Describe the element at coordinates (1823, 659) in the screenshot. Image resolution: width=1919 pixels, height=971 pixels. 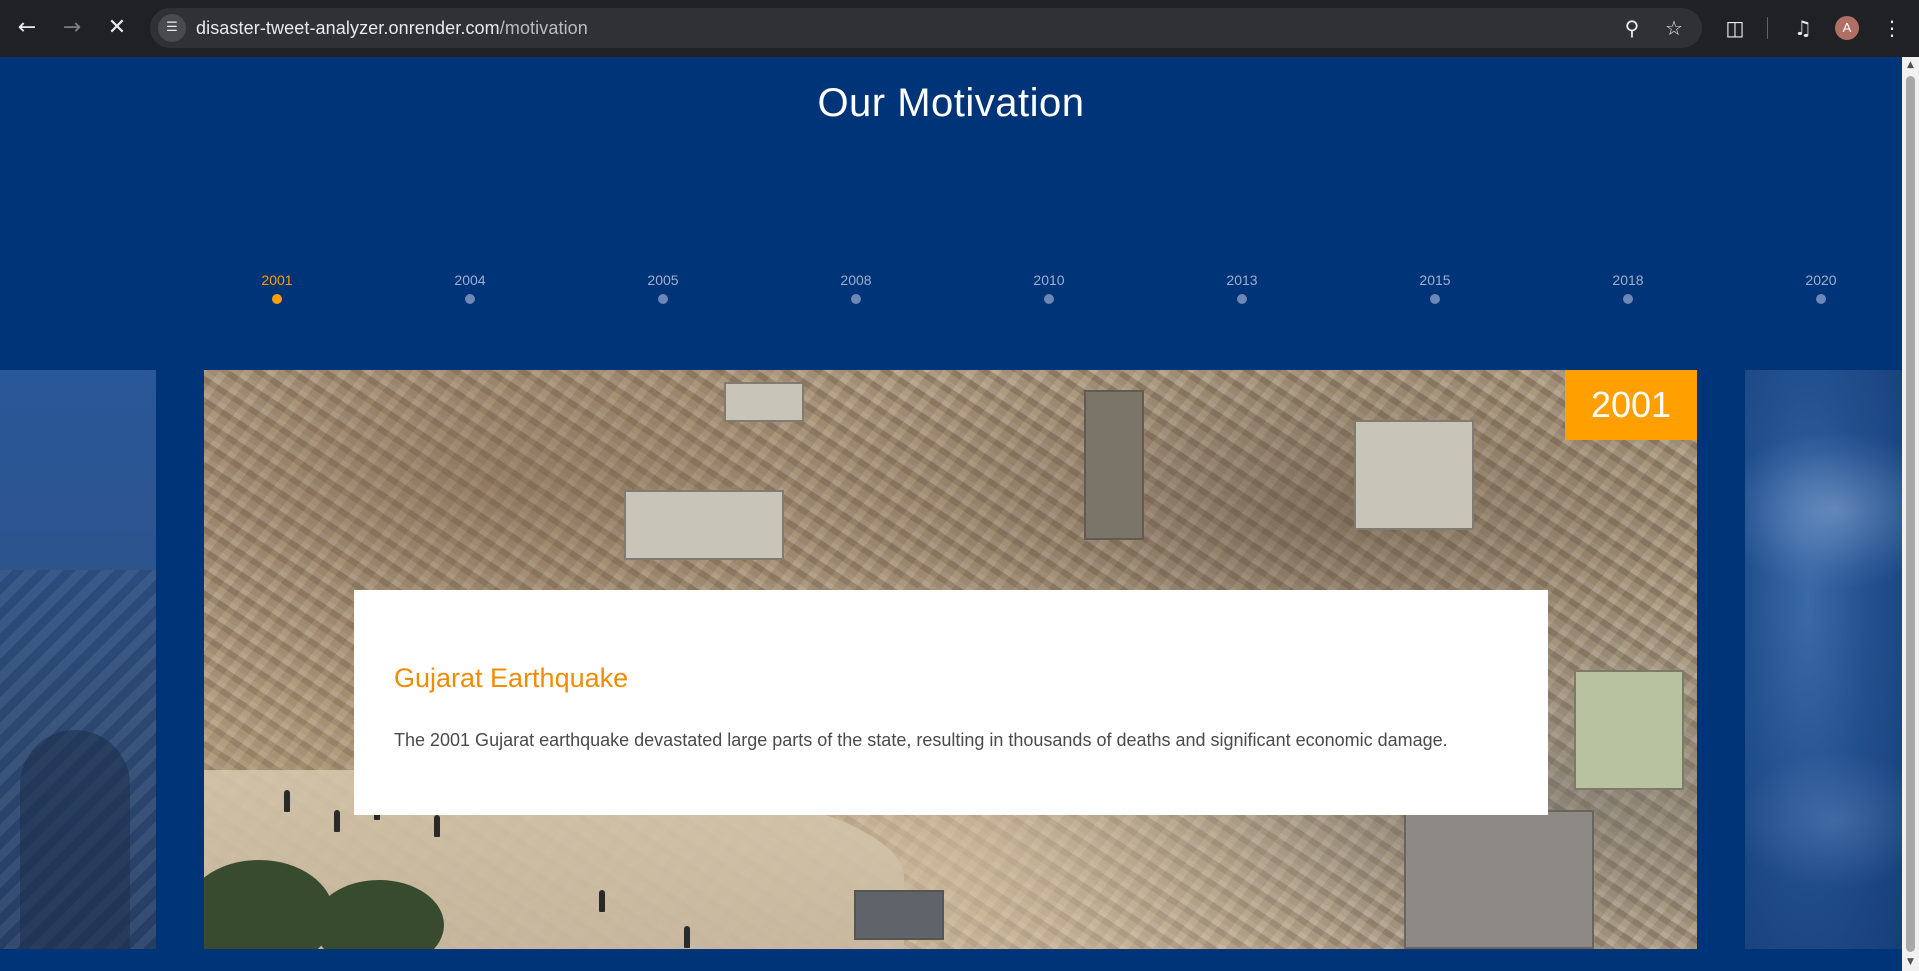
I see `next-slide` at that location.